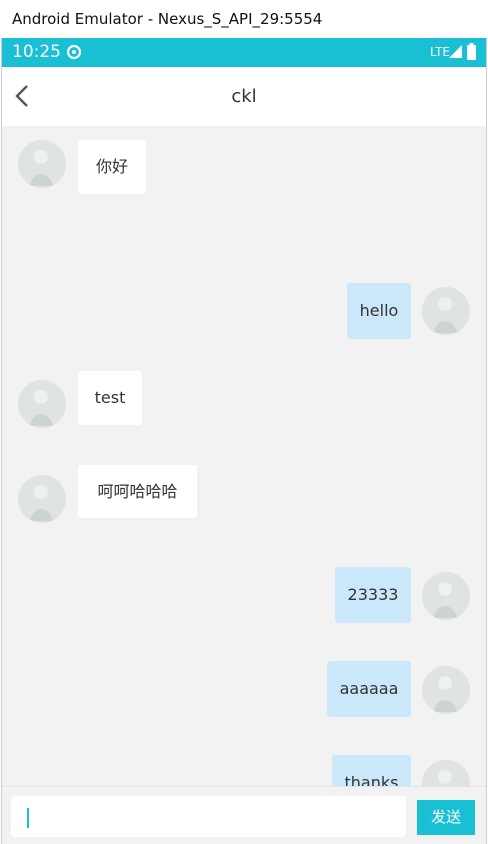 Image resolution: width=488 pixels, height=844 pixels. I want to click on input-bar: 发送, so click(244, 815).